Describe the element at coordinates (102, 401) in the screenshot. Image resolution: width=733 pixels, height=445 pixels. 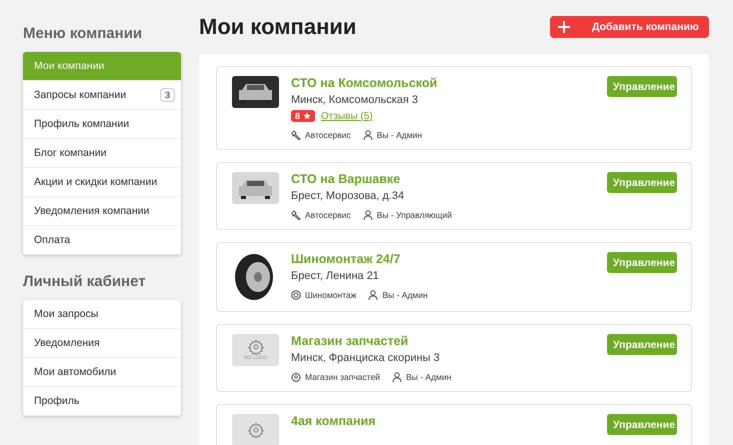
I see `menu-item: Профиль` at that location.